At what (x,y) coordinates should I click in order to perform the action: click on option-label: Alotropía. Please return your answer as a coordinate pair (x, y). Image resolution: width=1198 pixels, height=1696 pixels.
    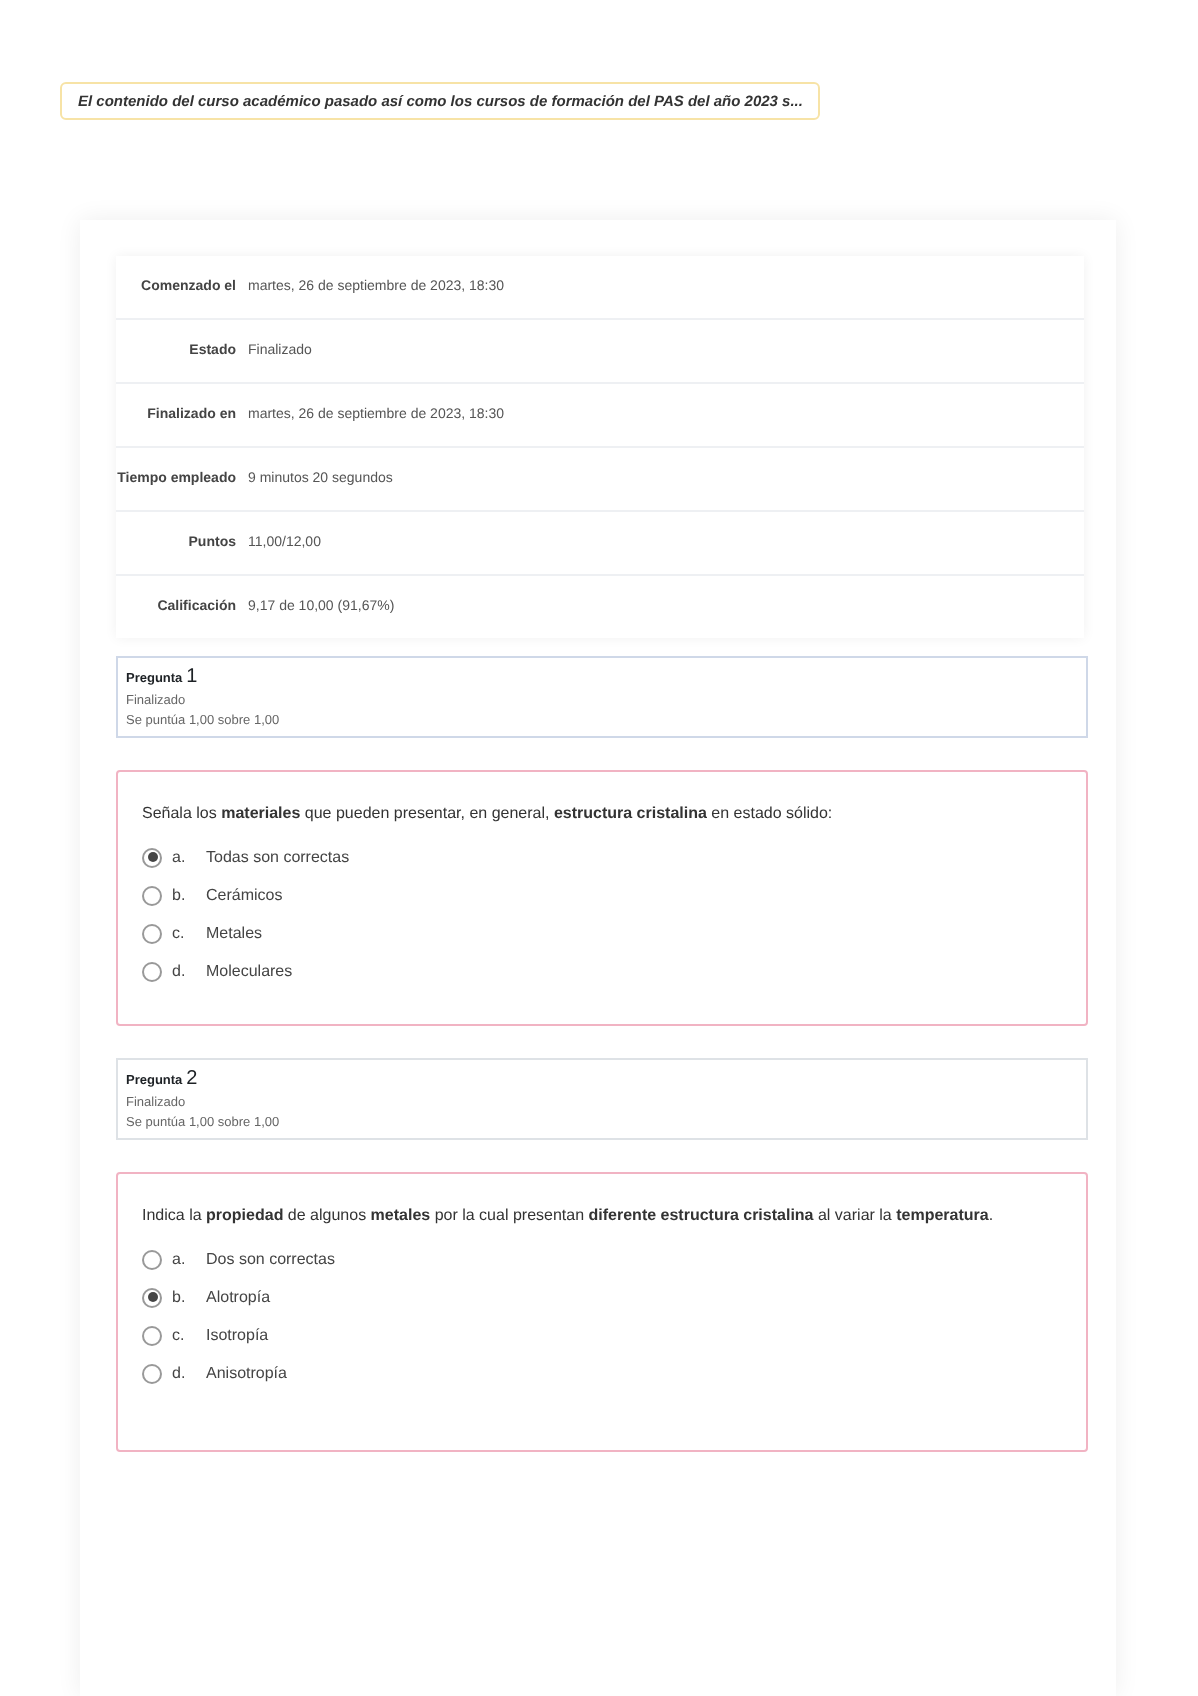
    Looking at the image, I should click on (238, 1297).